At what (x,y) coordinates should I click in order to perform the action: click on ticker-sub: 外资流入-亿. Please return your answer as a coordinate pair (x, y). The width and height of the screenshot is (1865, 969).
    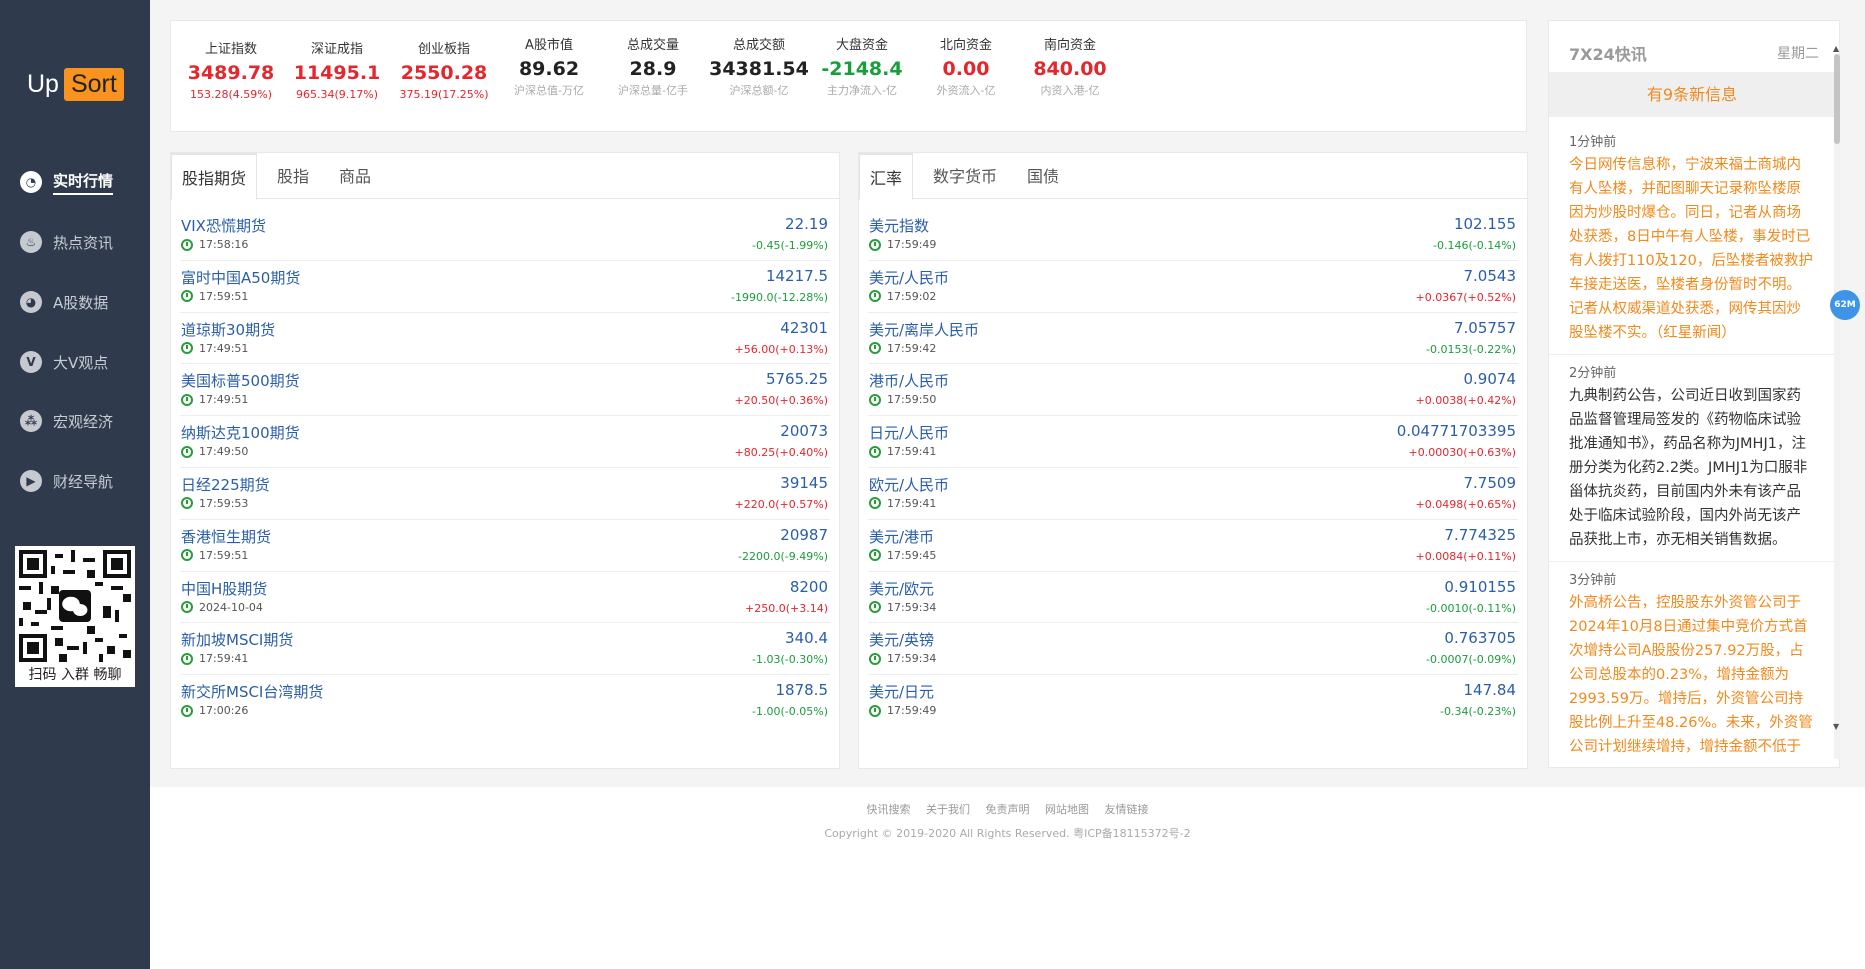
    Looking at the image, I should click on (966, 90).